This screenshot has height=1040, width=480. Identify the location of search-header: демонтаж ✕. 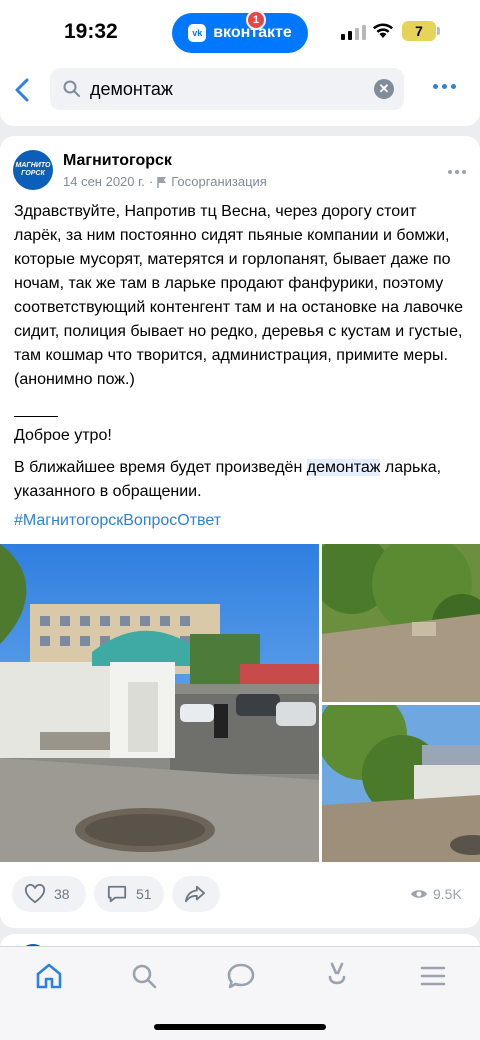
(240, 94).